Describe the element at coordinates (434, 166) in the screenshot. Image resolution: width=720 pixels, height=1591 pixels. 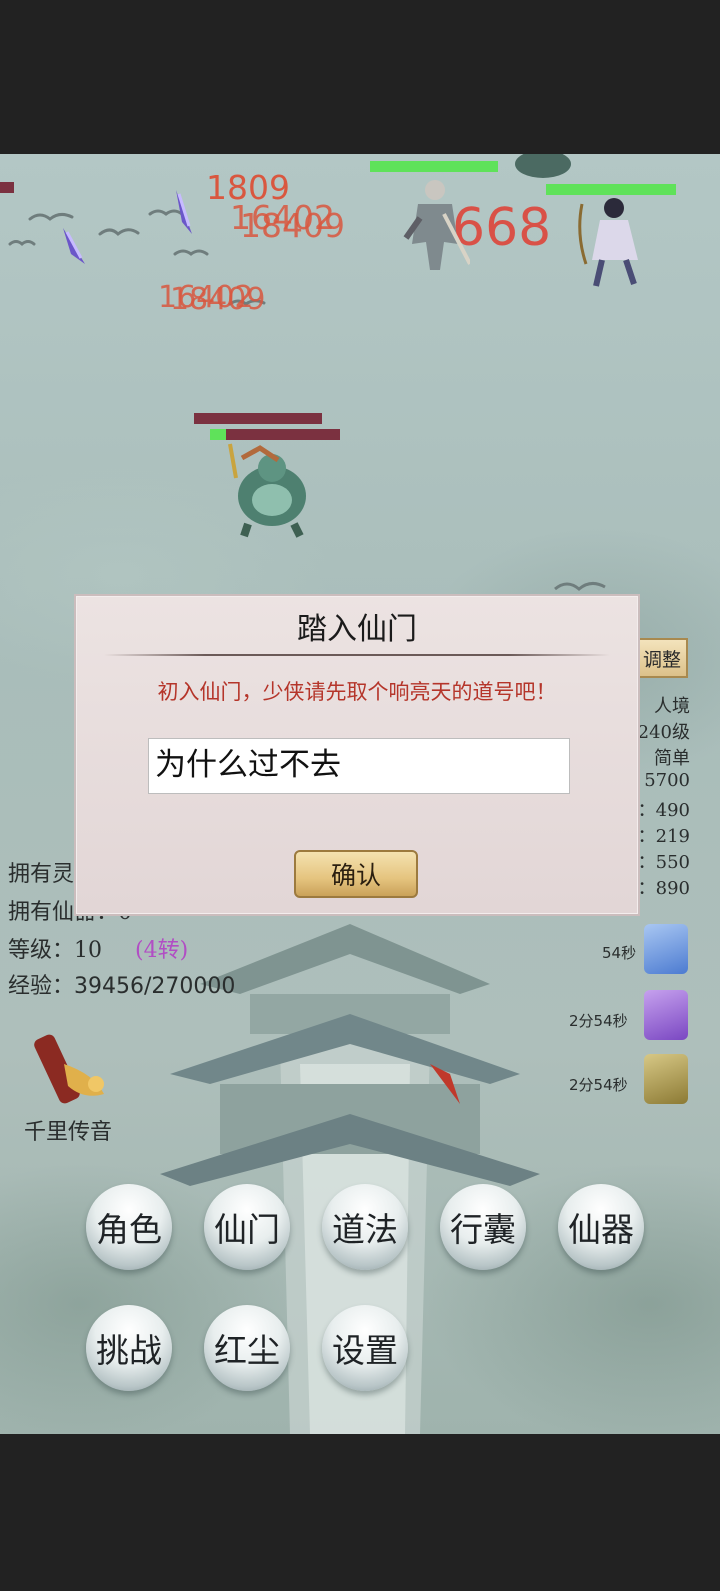
I see `ally-hp-bar` at that location.